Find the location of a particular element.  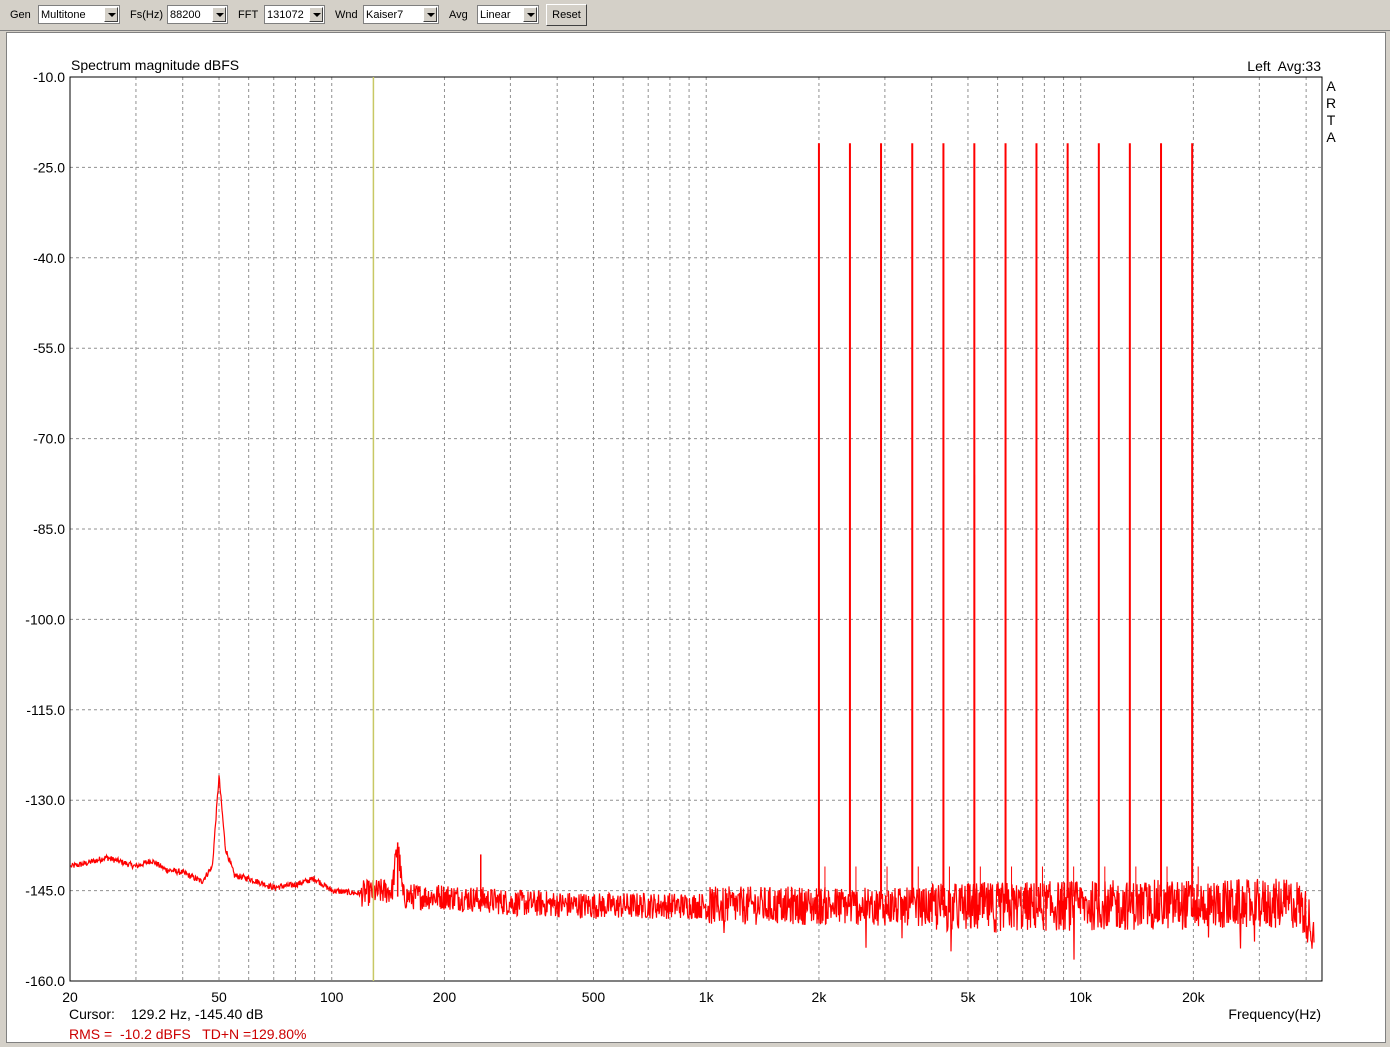

sample-rate-select: 88200 is located at coordinates (197, 14).